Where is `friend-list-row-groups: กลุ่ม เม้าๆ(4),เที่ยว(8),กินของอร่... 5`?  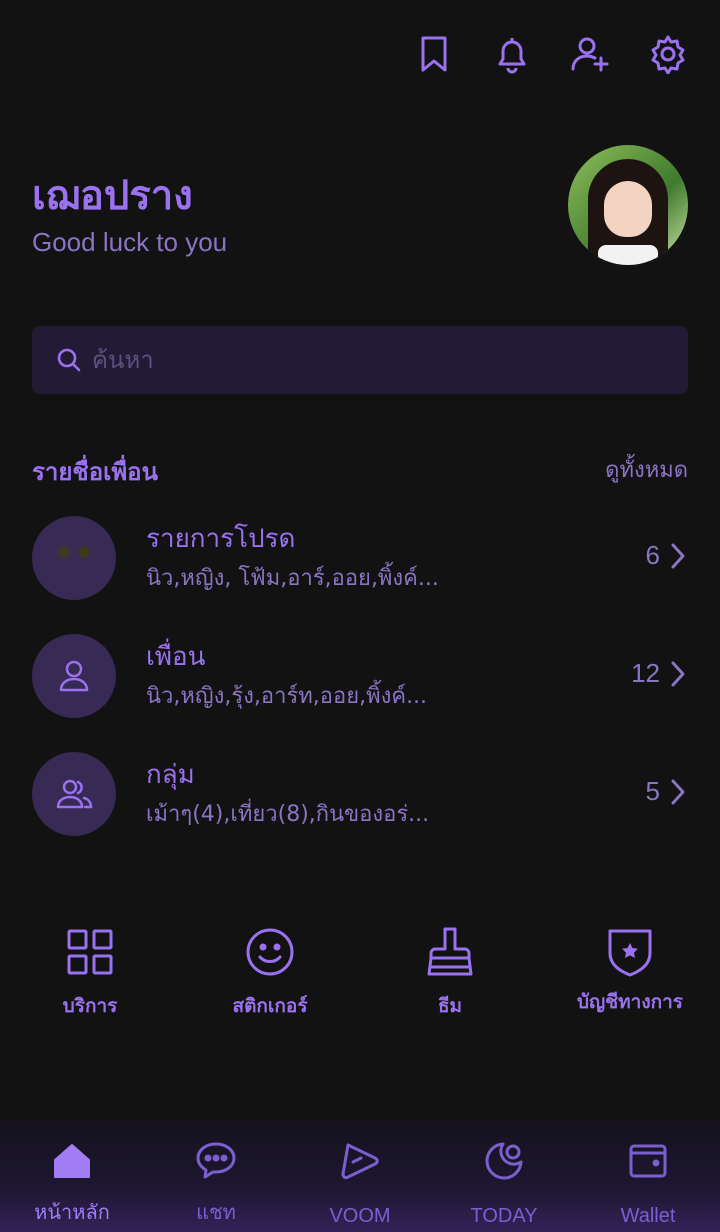
friend-list-row-groups: กลุ่ม เม้าๆ(4),เที่ยว(8),กินของอร่... 5 is located at coordinates (360, 794).